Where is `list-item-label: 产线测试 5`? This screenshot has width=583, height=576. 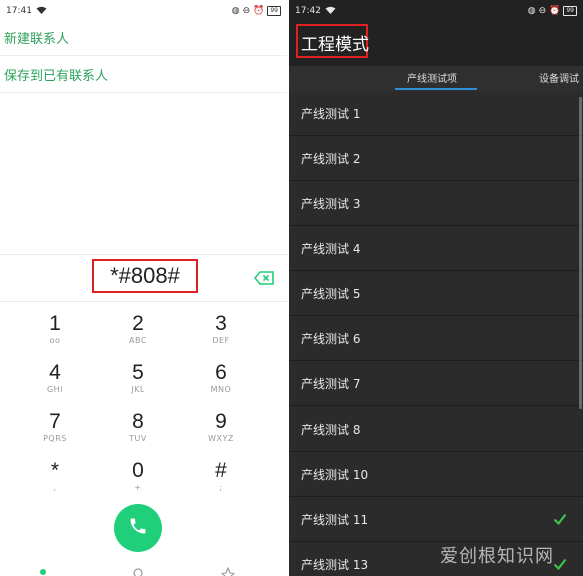 list-item-label: 产线测试 5 is located at coordinates (331, 294).